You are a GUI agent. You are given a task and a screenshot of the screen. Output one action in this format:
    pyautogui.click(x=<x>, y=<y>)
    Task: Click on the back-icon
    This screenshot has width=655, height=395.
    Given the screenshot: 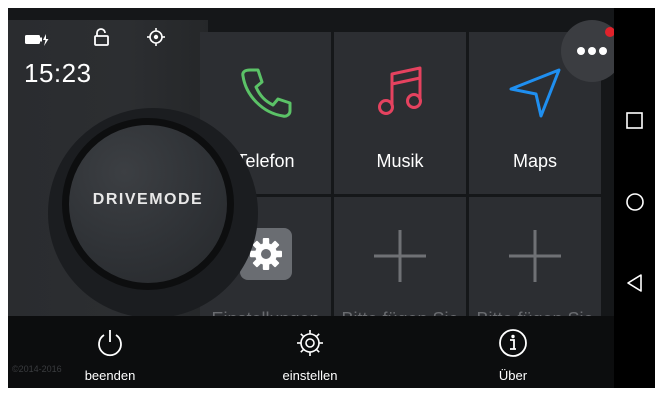 What is the action you would take?
    pyautogui.click(x=635, y=283)
    